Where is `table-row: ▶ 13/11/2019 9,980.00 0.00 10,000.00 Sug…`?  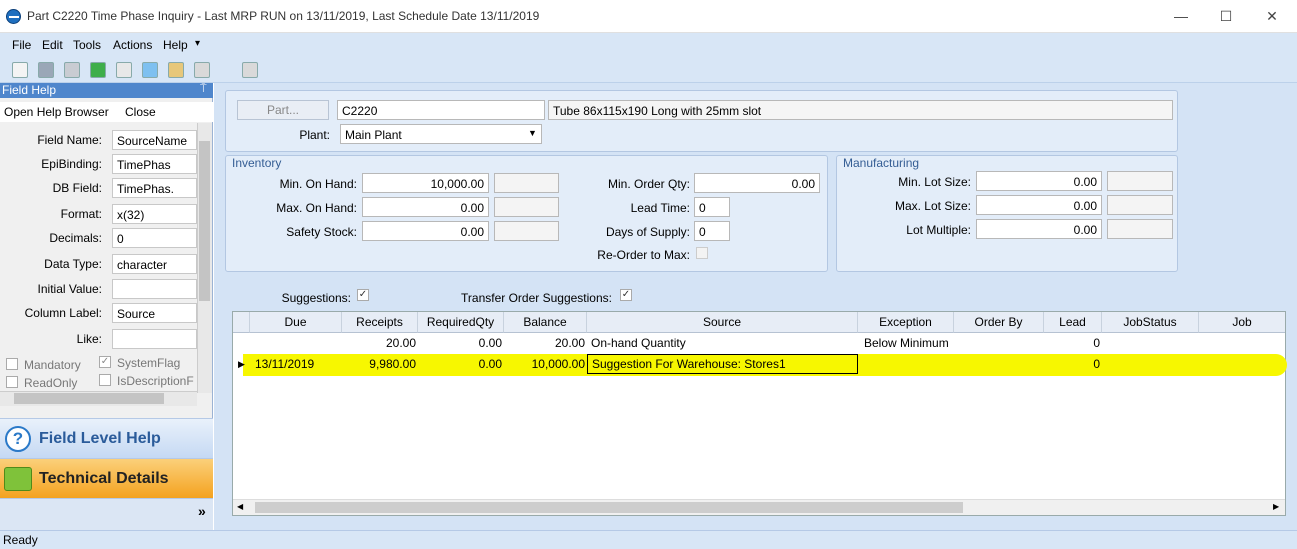
table-row: ▶ 13/11/2019 9,980.00 0.00 10,000.00 Sug… is located at coordinates (759, 364).